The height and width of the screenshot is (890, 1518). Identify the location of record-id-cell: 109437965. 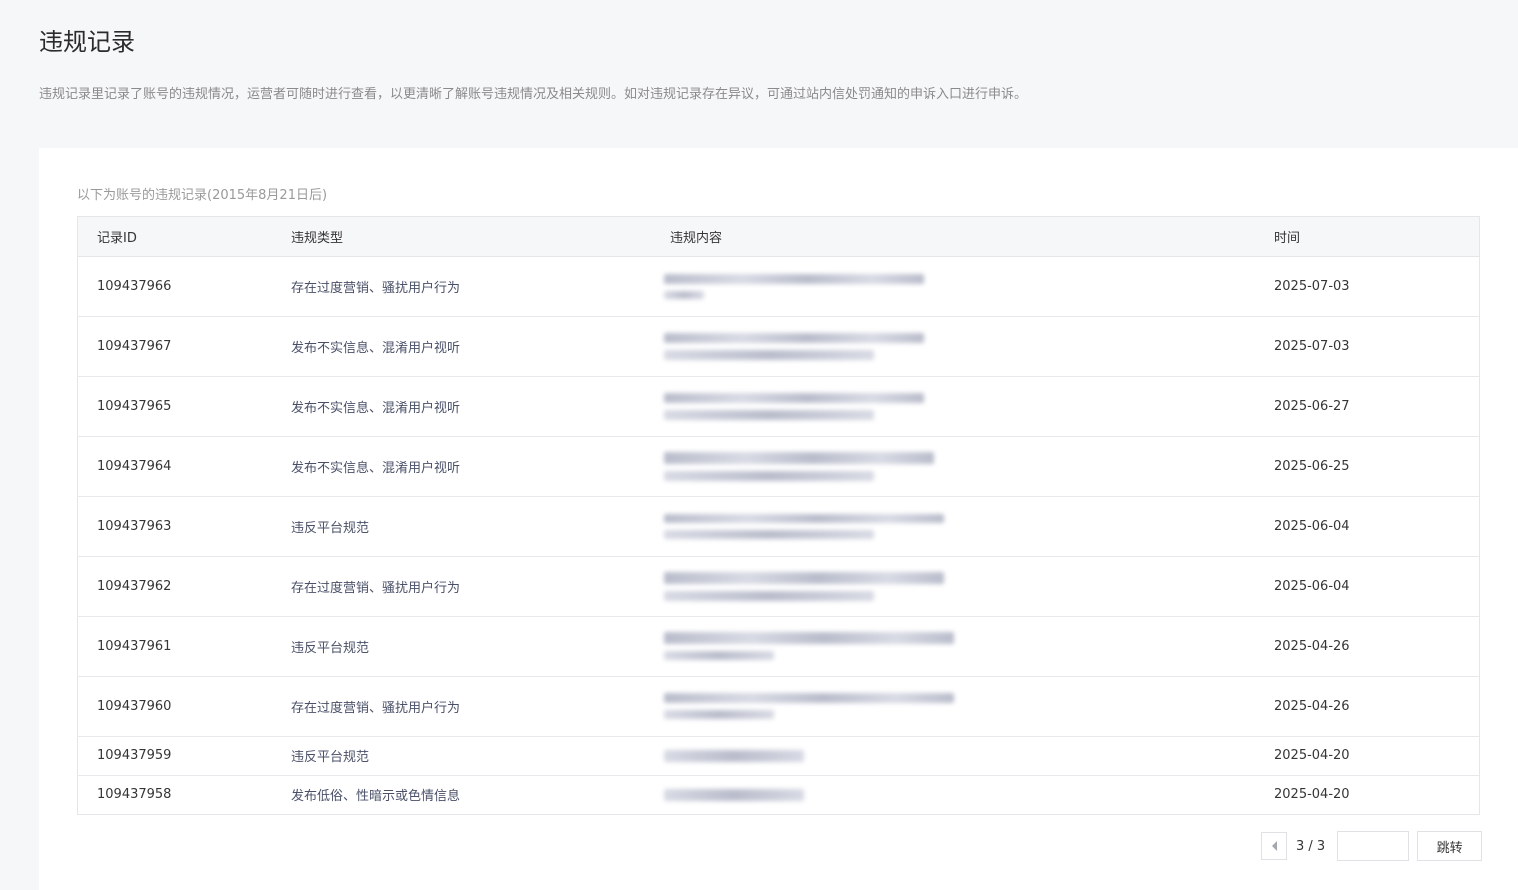
(184, 406).